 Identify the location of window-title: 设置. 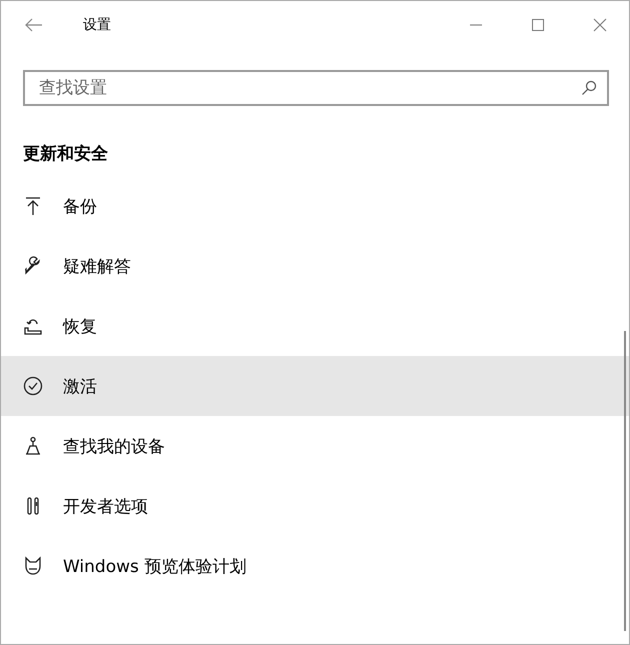
(97, 25).